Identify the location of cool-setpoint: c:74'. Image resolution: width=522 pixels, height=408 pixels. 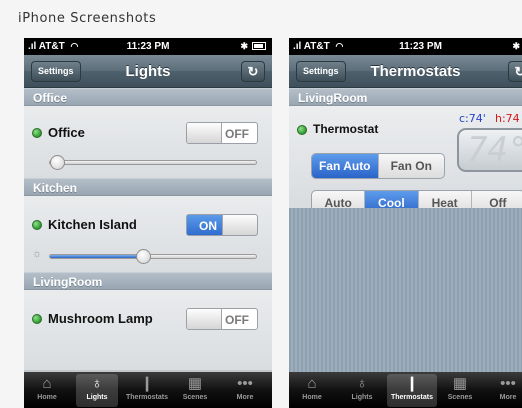
(472, 118).